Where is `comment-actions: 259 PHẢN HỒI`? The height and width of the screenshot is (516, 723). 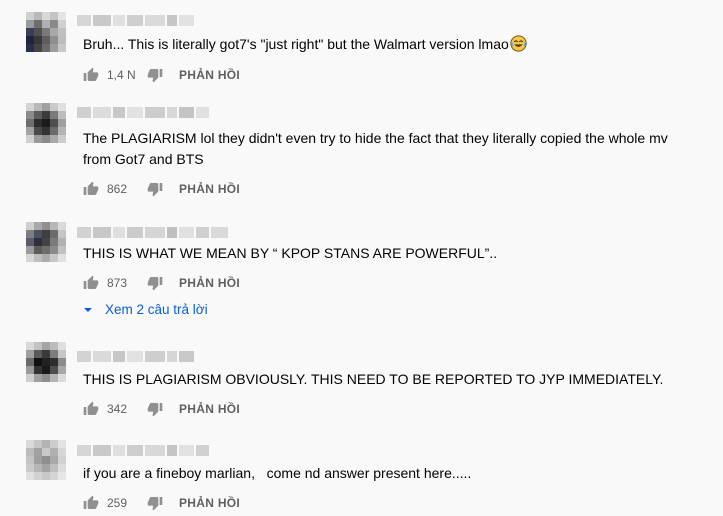
comment-actions: 259 PHẢN HỒI is located at coordinates (161, 503).